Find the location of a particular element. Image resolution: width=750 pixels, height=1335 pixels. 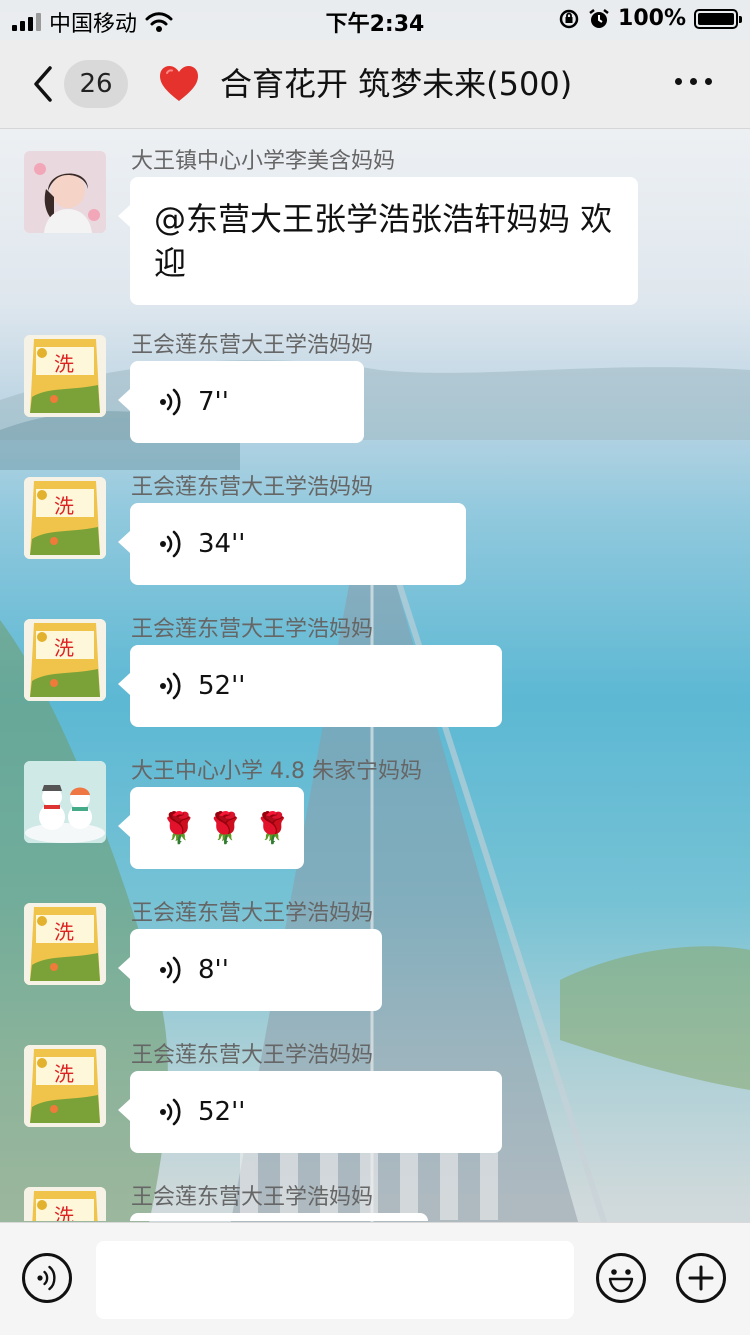

snowman-icon is located at coordinates (65, 802).